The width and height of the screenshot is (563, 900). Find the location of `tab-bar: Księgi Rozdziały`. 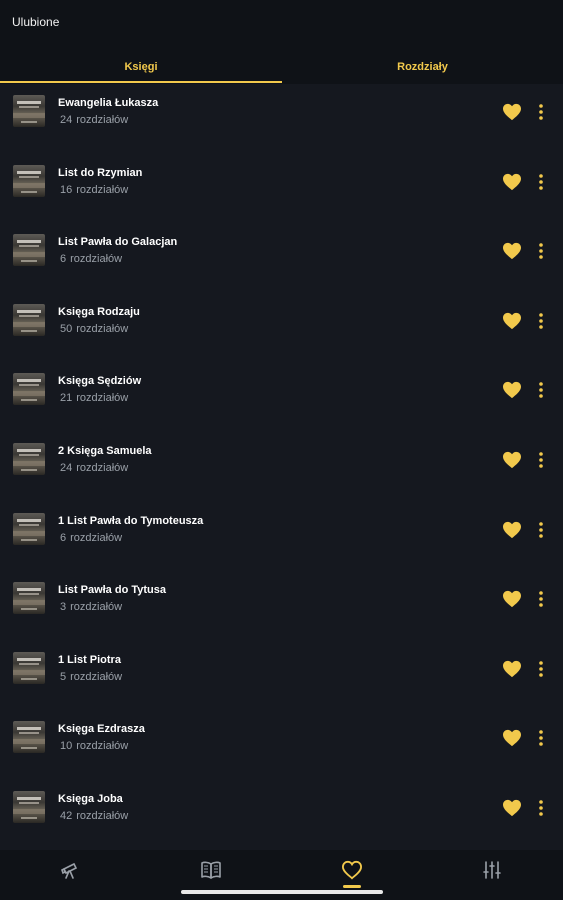

tab-bar: Księgi Rozdziały is located at coordinates (281, 67).